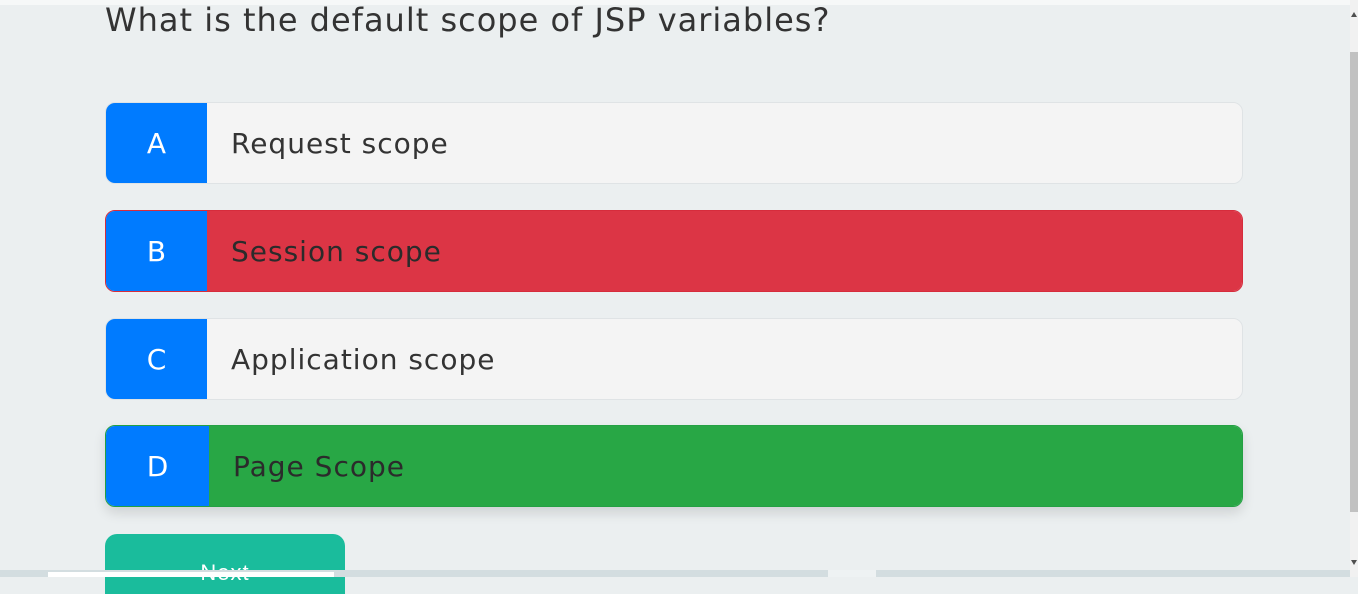  Describe the element at coordinates (724, 359) in the screenshot. I see `option-c-text: Application scope` at that location.